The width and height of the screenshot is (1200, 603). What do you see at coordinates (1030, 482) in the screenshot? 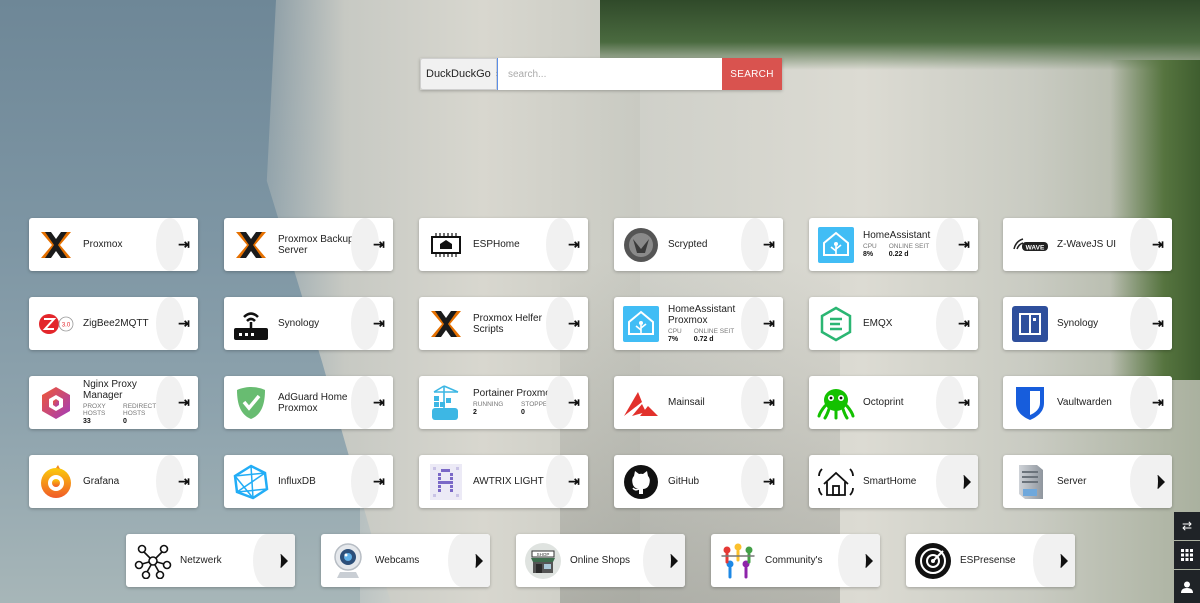
I see `server-icon` at bounding box center [1030, 482].